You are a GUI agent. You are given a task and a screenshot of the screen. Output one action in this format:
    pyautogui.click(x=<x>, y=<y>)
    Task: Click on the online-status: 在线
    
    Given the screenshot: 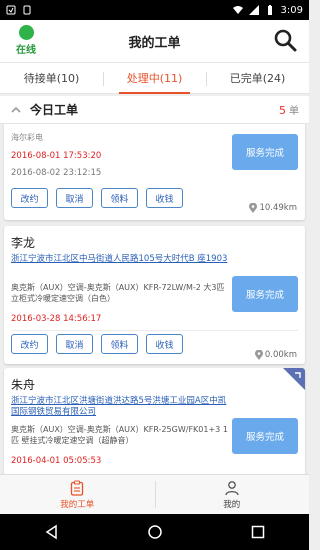 What is the action you would take?
    pyautogui.click(x=26, y=40)
    